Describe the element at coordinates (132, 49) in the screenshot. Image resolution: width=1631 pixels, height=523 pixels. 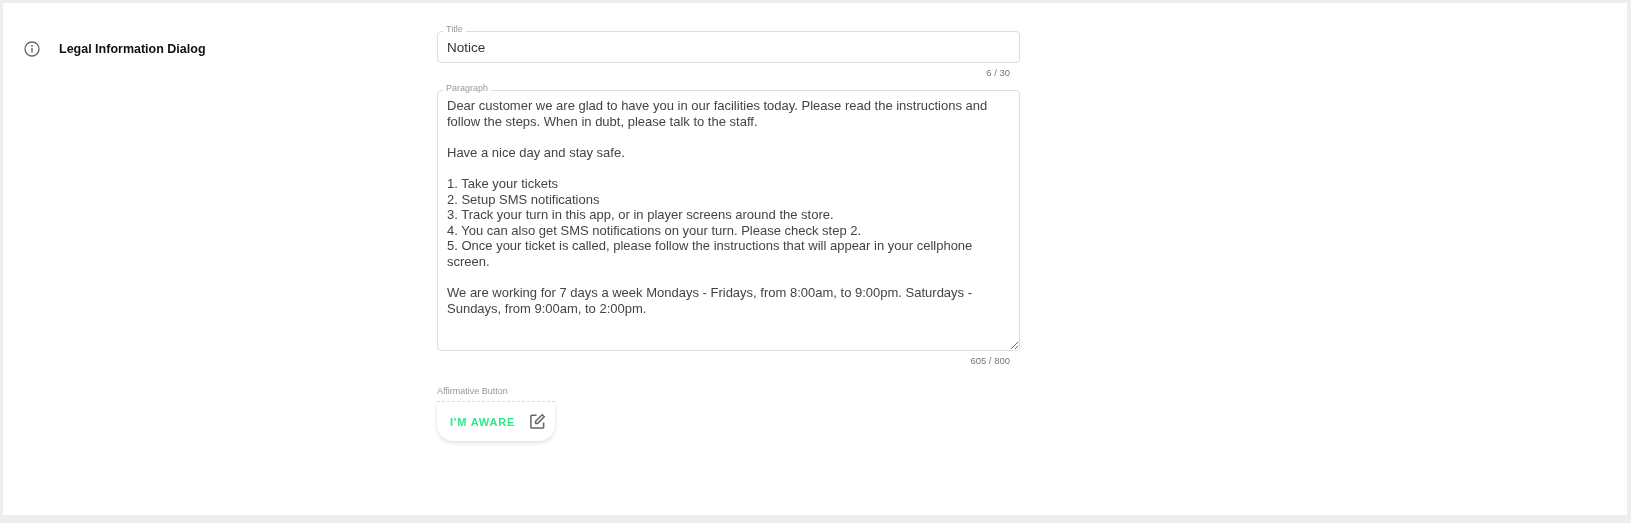
I see `section-title: Legal Information Dialog` at that location.